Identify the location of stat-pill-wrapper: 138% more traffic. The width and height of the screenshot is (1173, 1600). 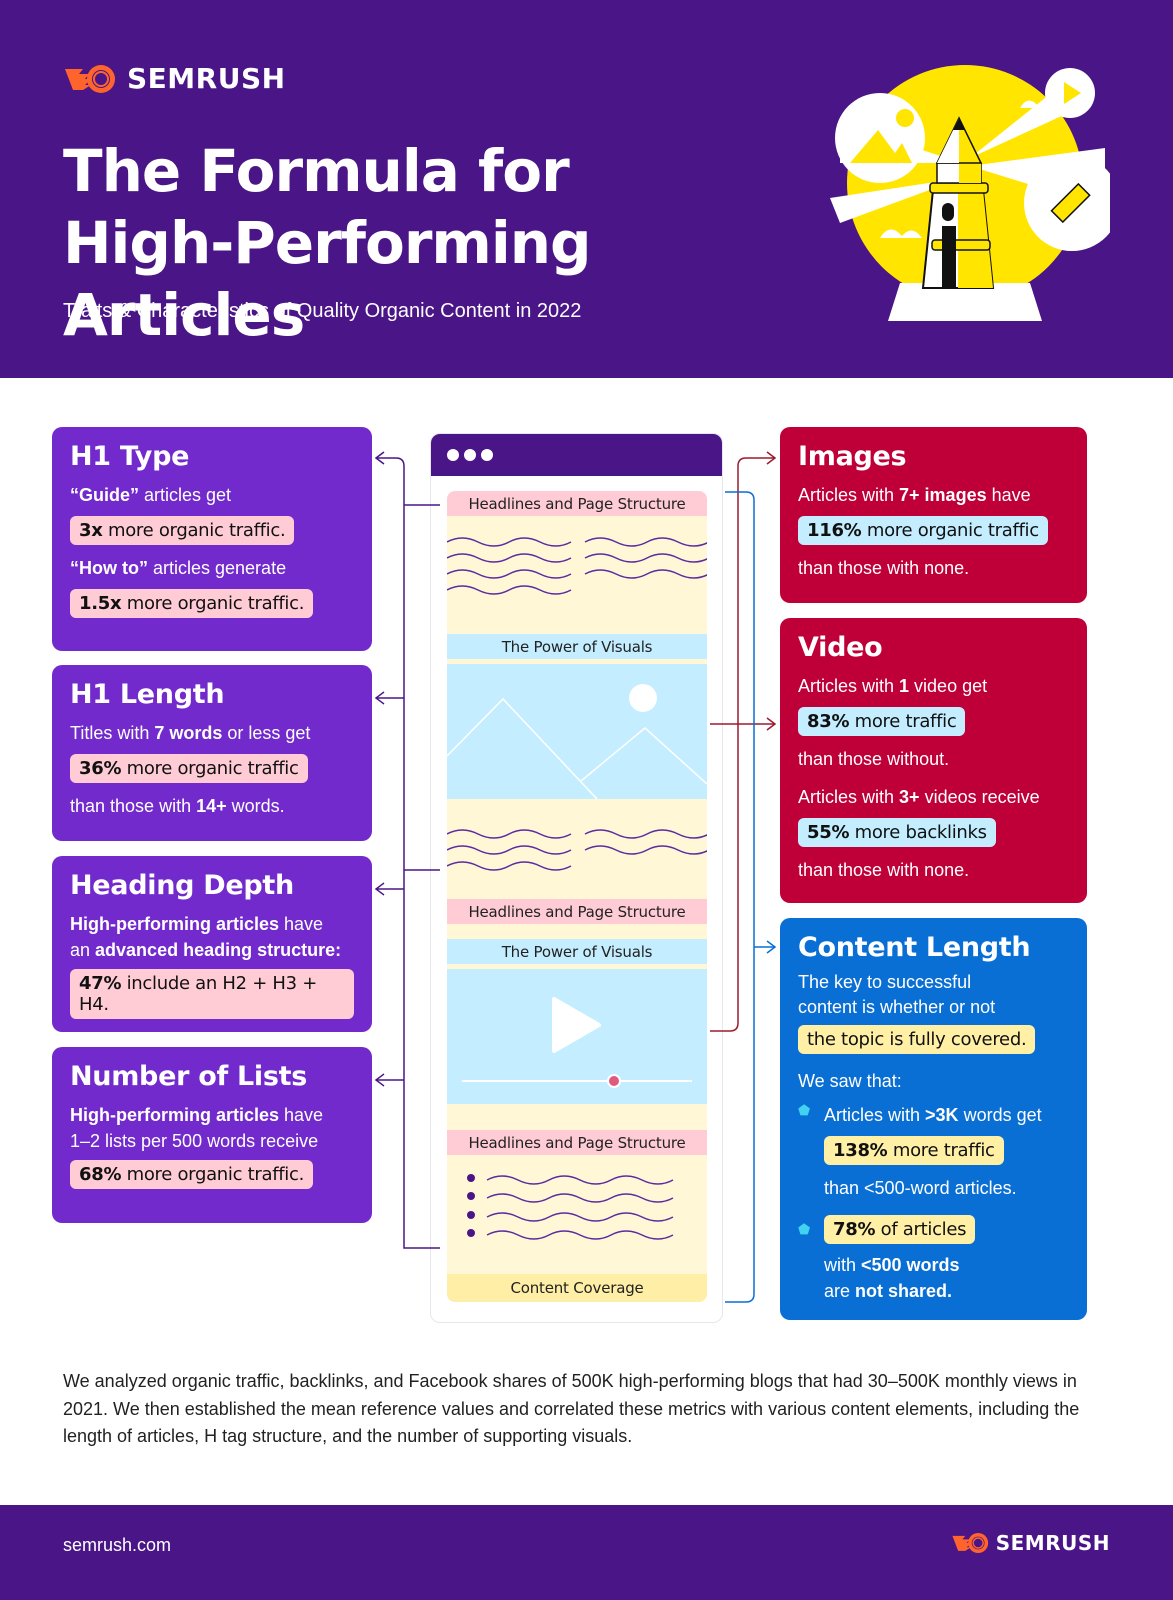
(946, 1151).